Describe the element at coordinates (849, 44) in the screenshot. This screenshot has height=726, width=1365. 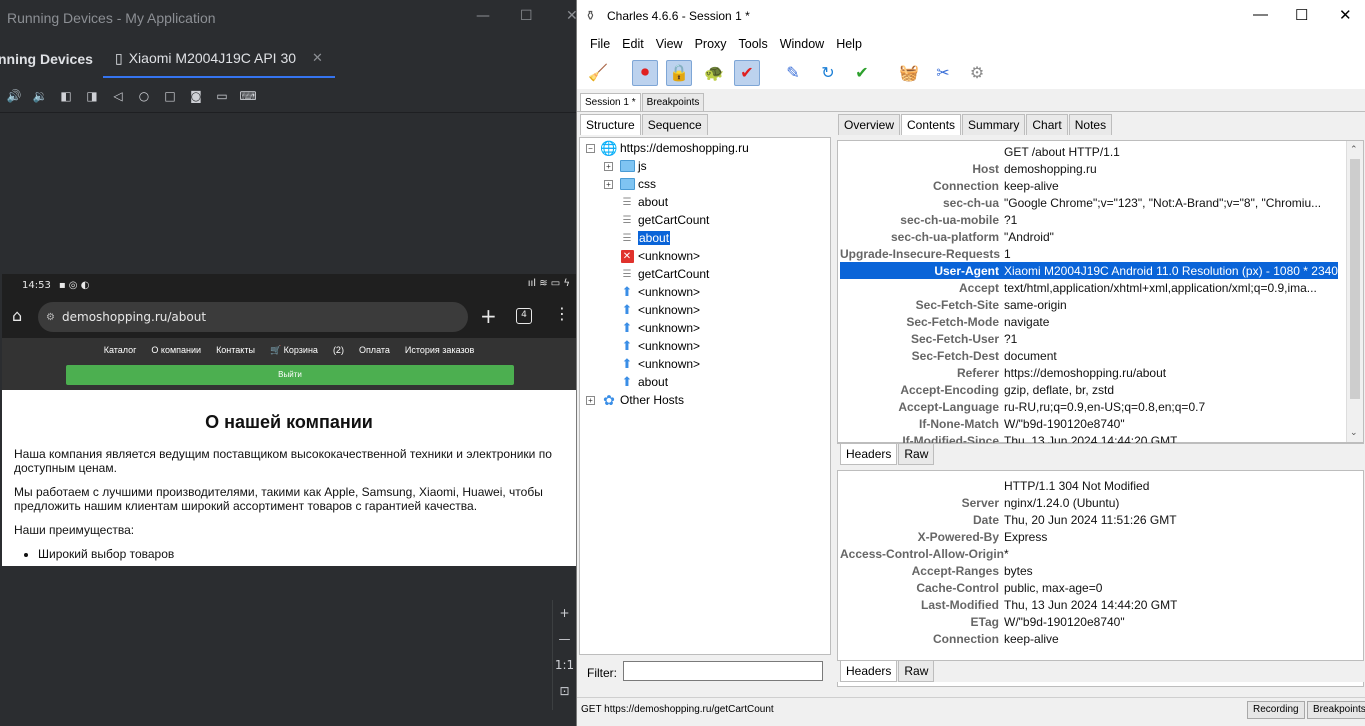
I see `menu-help: Help` at that location.